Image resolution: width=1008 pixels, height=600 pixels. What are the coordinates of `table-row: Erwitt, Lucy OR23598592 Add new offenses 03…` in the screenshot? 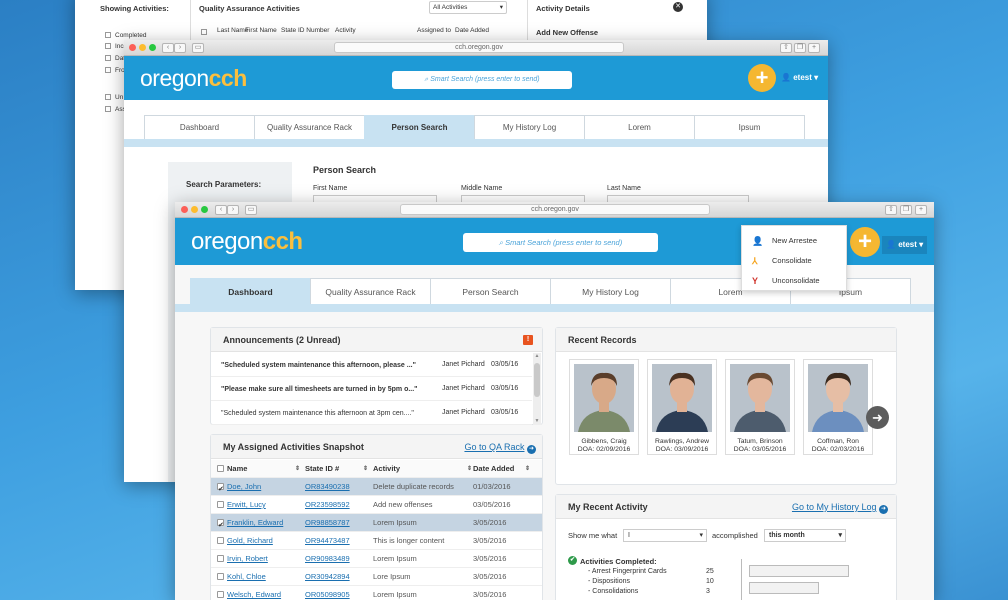 It's located at (376, 505).